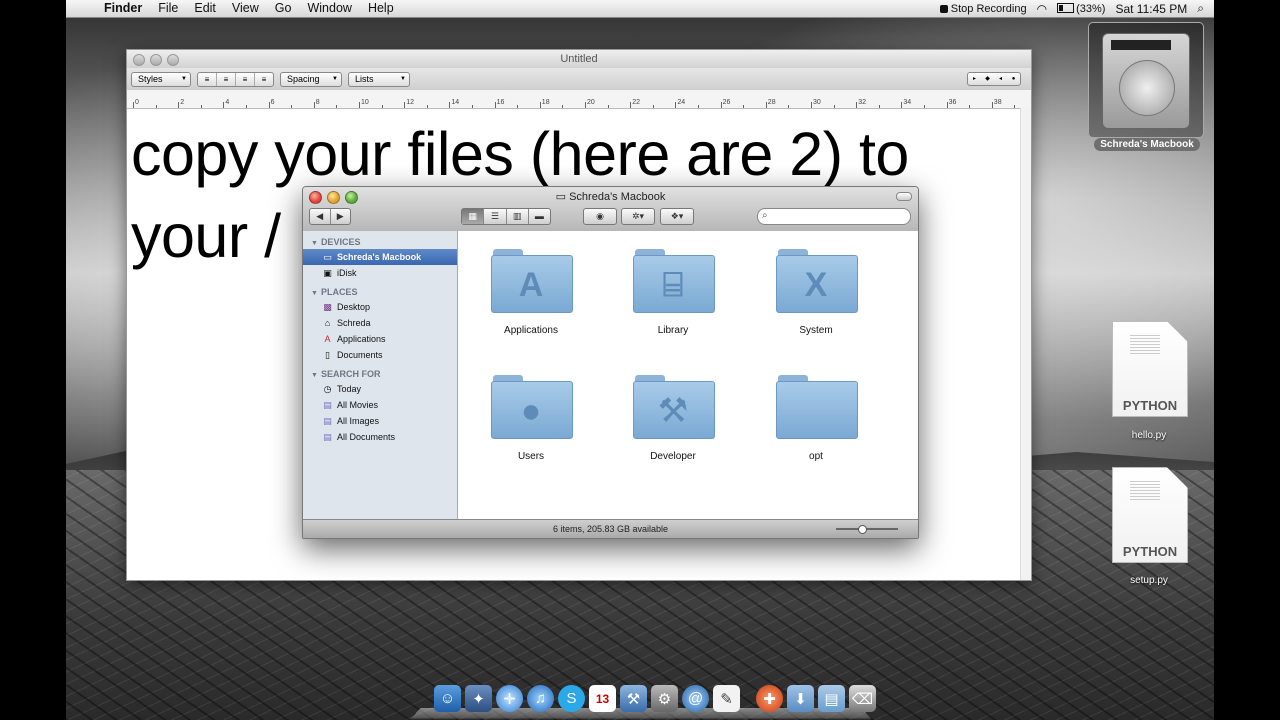 The width and height of the screenshot is (1280, 720). Describe the element at coordinates (495, 216) in the screenshot. I see `list-view-icon: ☰` at that location.